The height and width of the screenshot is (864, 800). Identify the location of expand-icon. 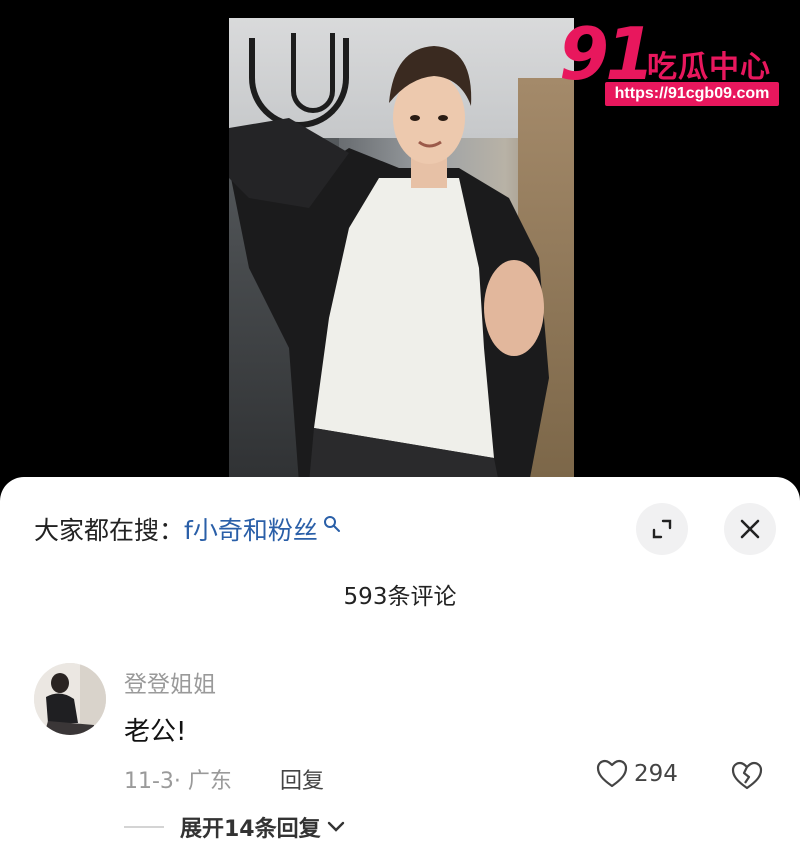
(662, 529).